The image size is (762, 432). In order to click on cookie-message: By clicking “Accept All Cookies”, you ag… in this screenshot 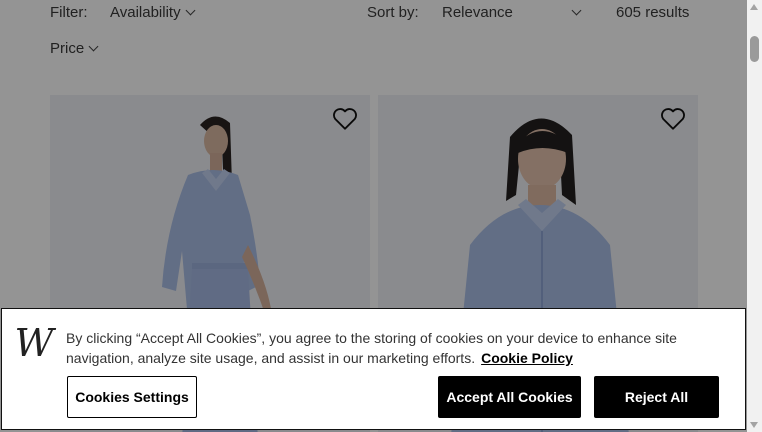, I will do `click(386, 348)`.